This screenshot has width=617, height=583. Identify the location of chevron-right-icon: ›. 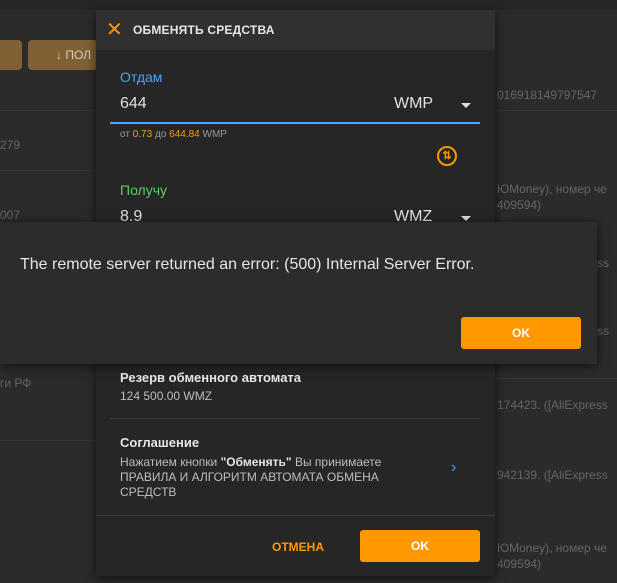
(453, 468).